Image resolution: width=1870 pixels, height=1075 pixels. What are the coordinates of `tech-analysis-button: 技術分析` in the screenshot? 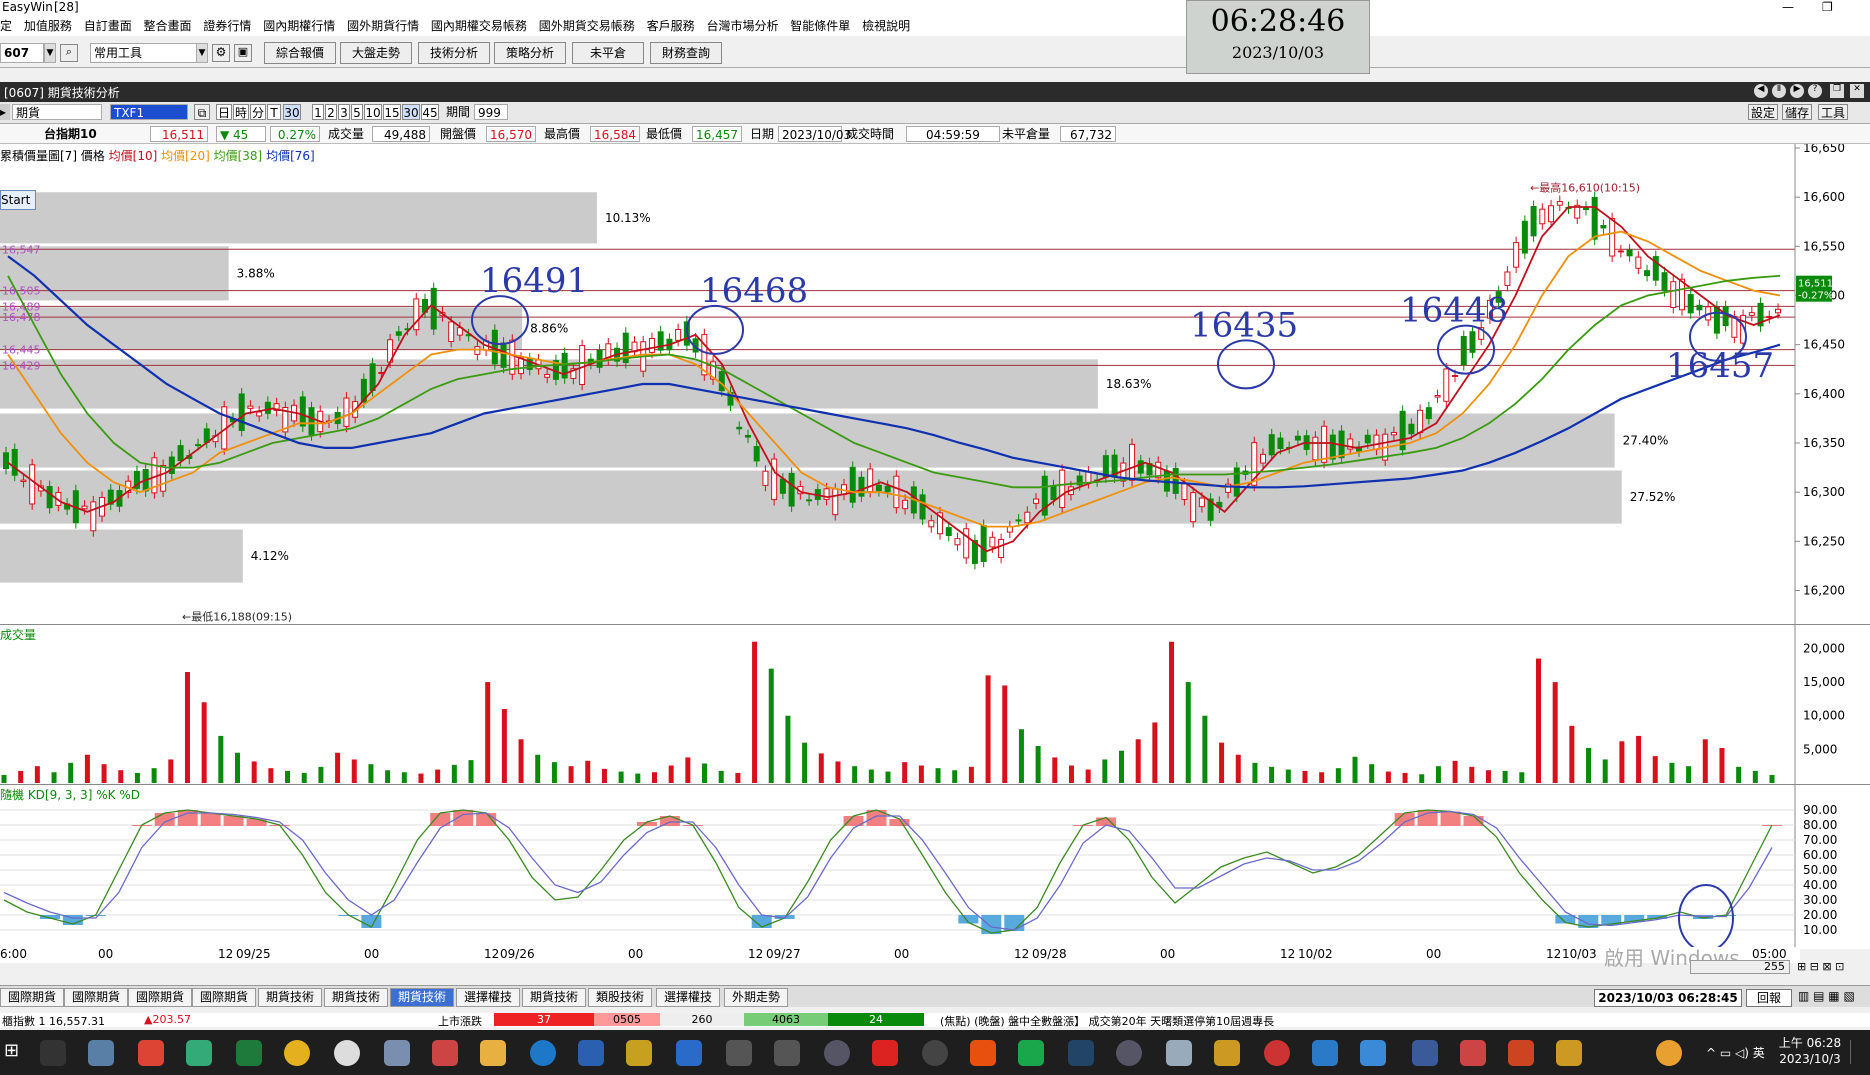 It's located at (454, 53).